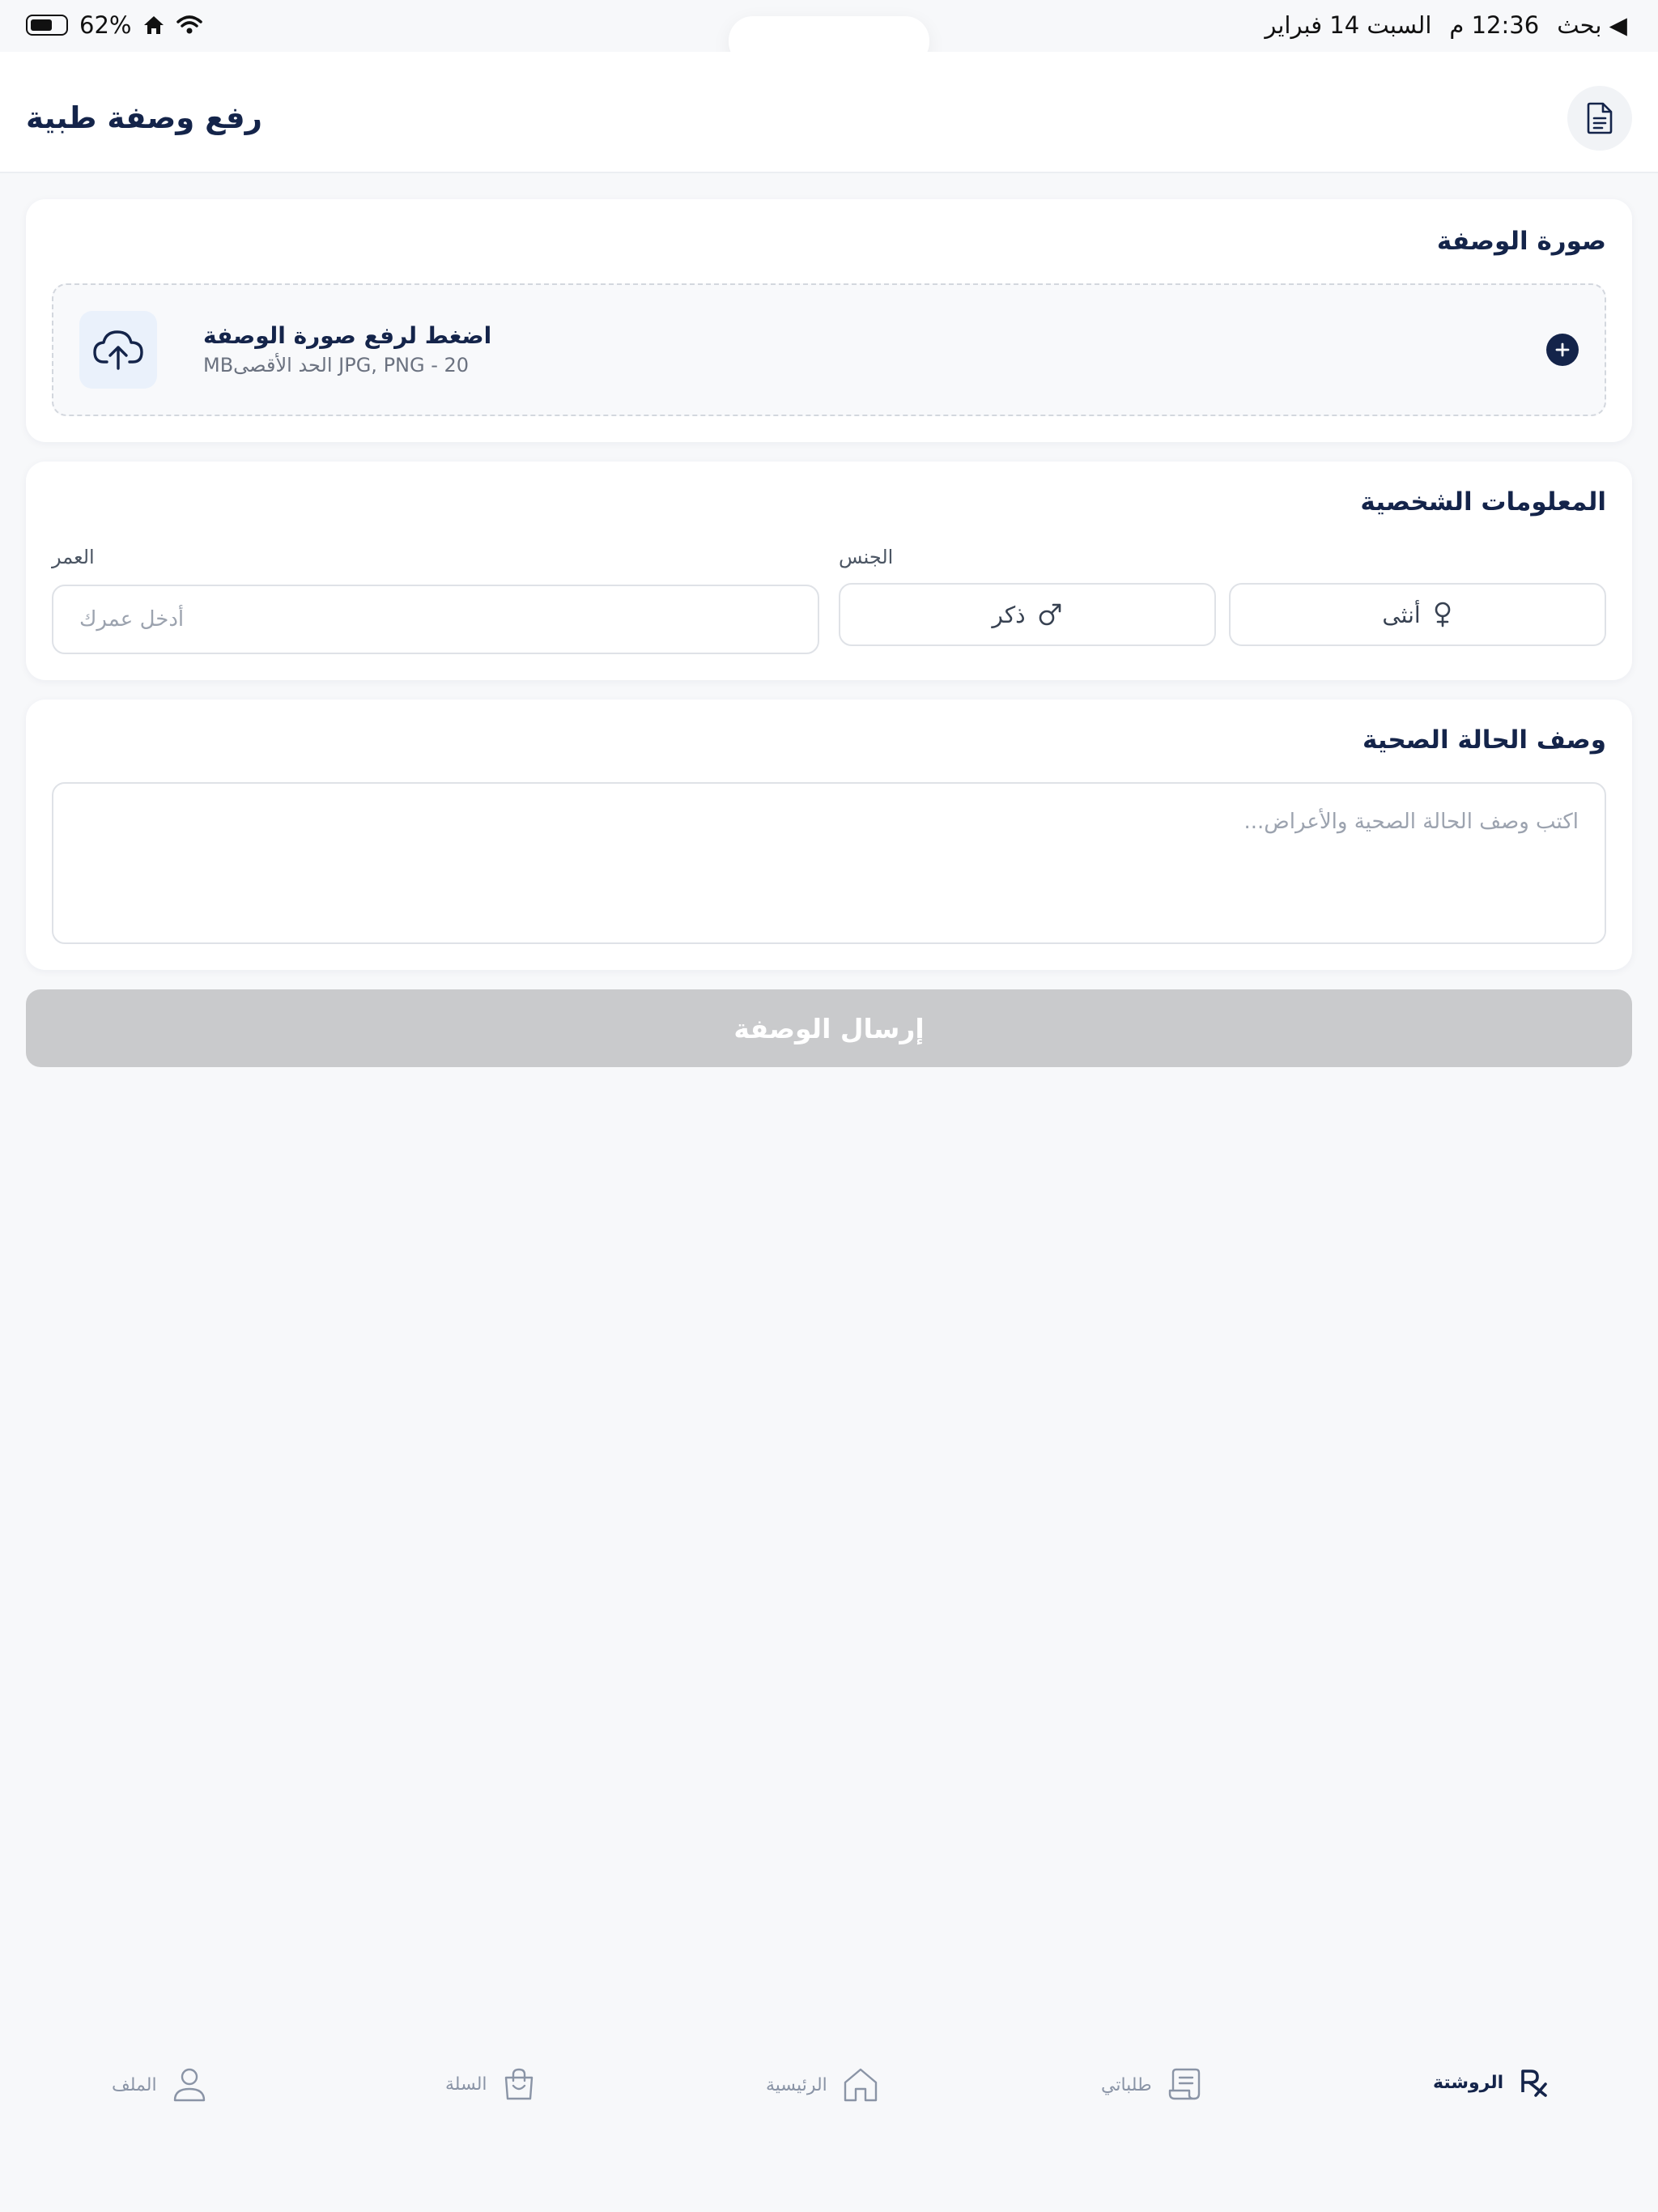 This screenshot has height=2212, width=1658. Describe the element at coordinates (159, 2085) in the screenshot. I see `nav-item-profile: الملف` at that location.